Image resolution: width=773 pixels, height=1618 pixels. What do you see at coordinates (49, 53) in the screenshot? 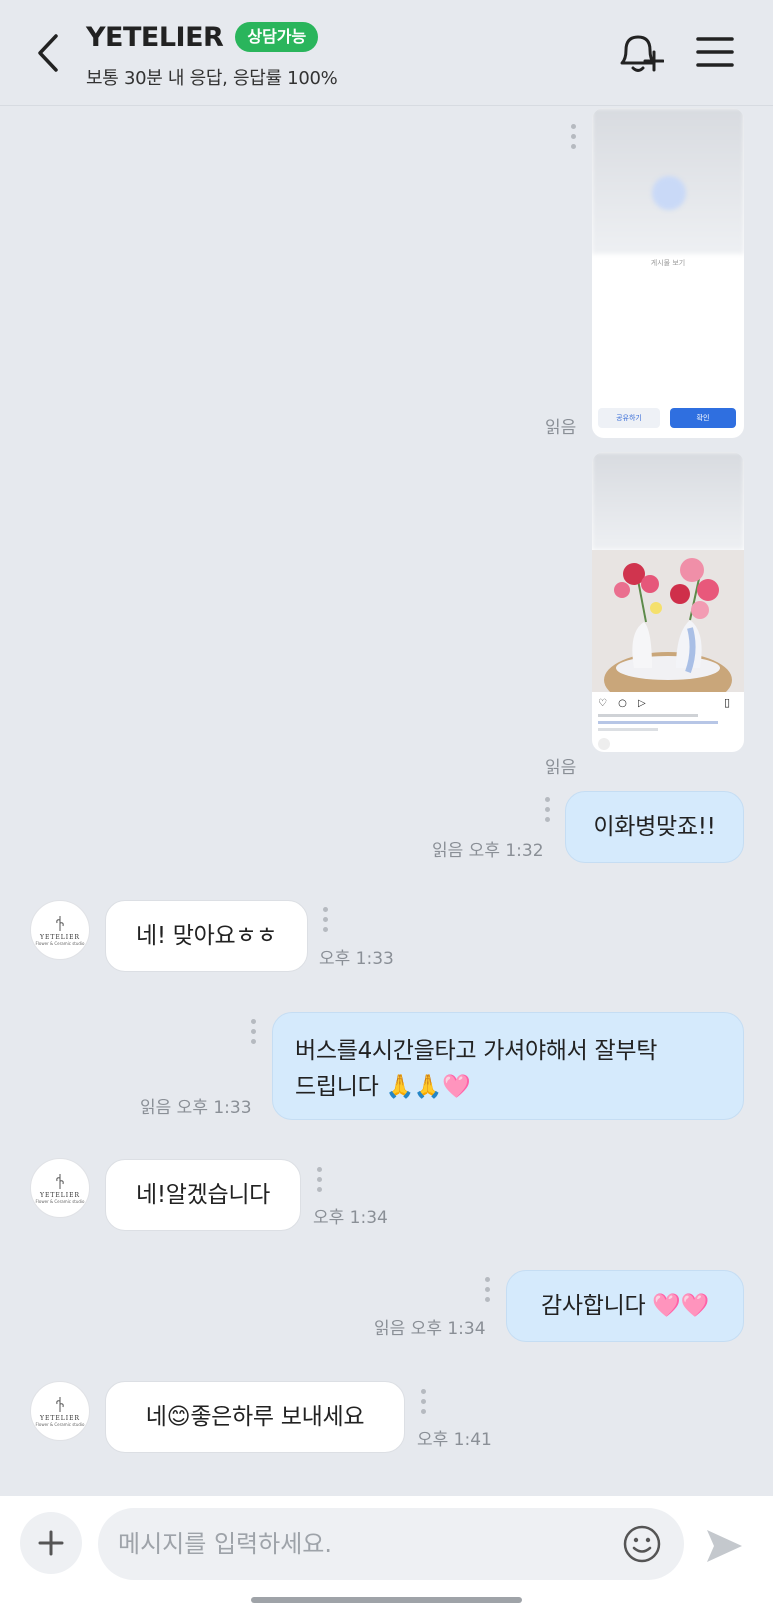
I see `back-arrow-icon` at bounding box center [49, 53].